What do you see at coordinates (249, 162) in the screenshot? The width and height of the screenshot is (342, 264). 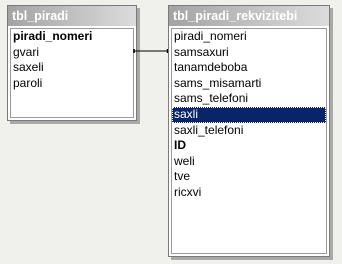 I see `field-item: weli` at bounding box center [249, 162].